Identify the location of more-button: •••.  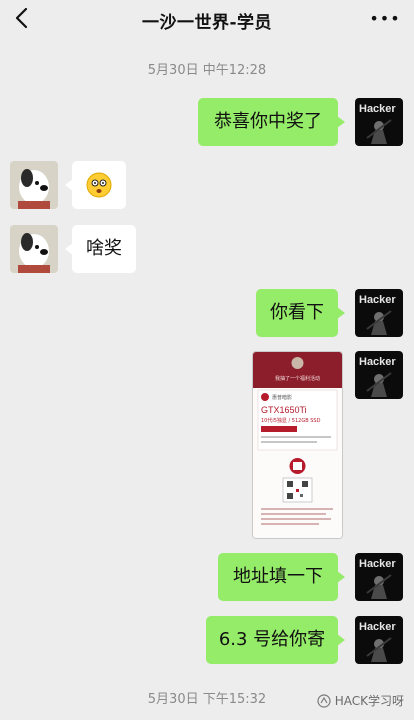
(385, 18).